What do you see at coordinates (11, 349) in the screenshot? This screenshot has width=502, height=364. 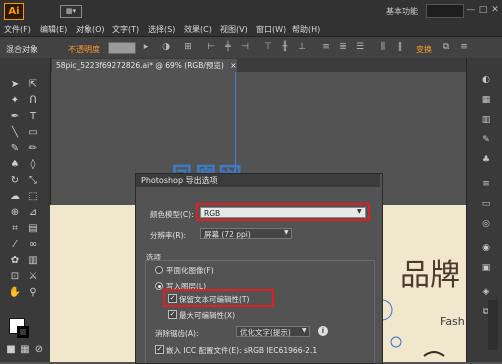 I see `color-mode-icon: ■` at bounding box center [11, 349].